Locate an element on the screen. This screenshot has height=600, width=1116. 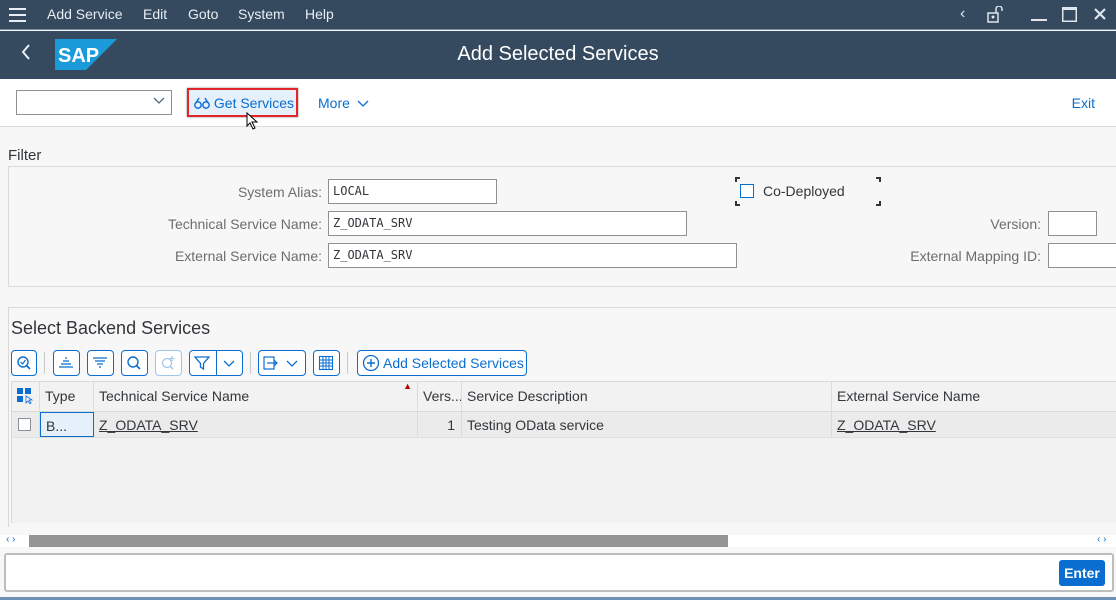
column-header-external-service-name: External Service Name is located at coordinates (974, 396).